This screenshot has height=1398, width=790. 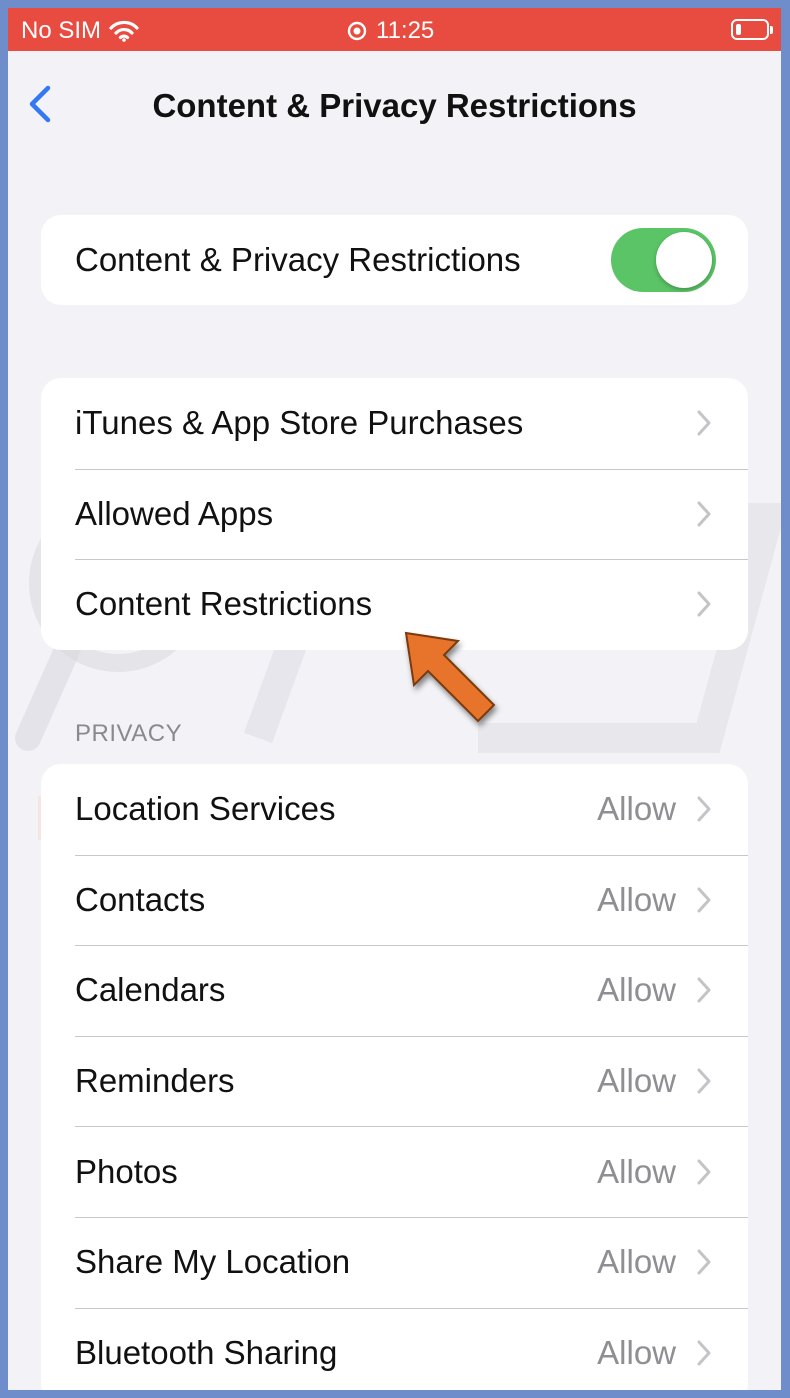 I want to click on status-right, so click(x=752, y=29).